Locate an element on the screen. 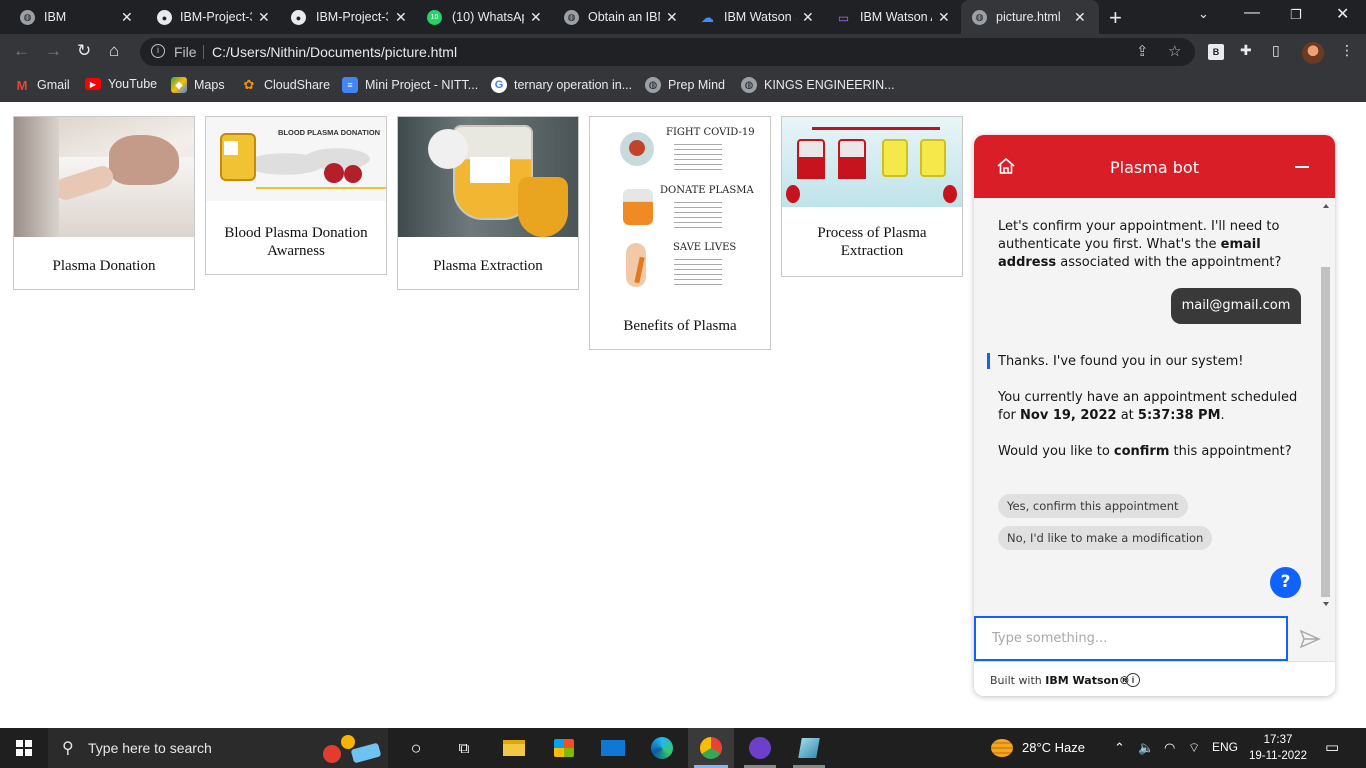 The width and height of the screenshot is (1366, 768). card-process-of-plasma-extraction: Process of Plasma Extraction is located at coordinates (872, 196).